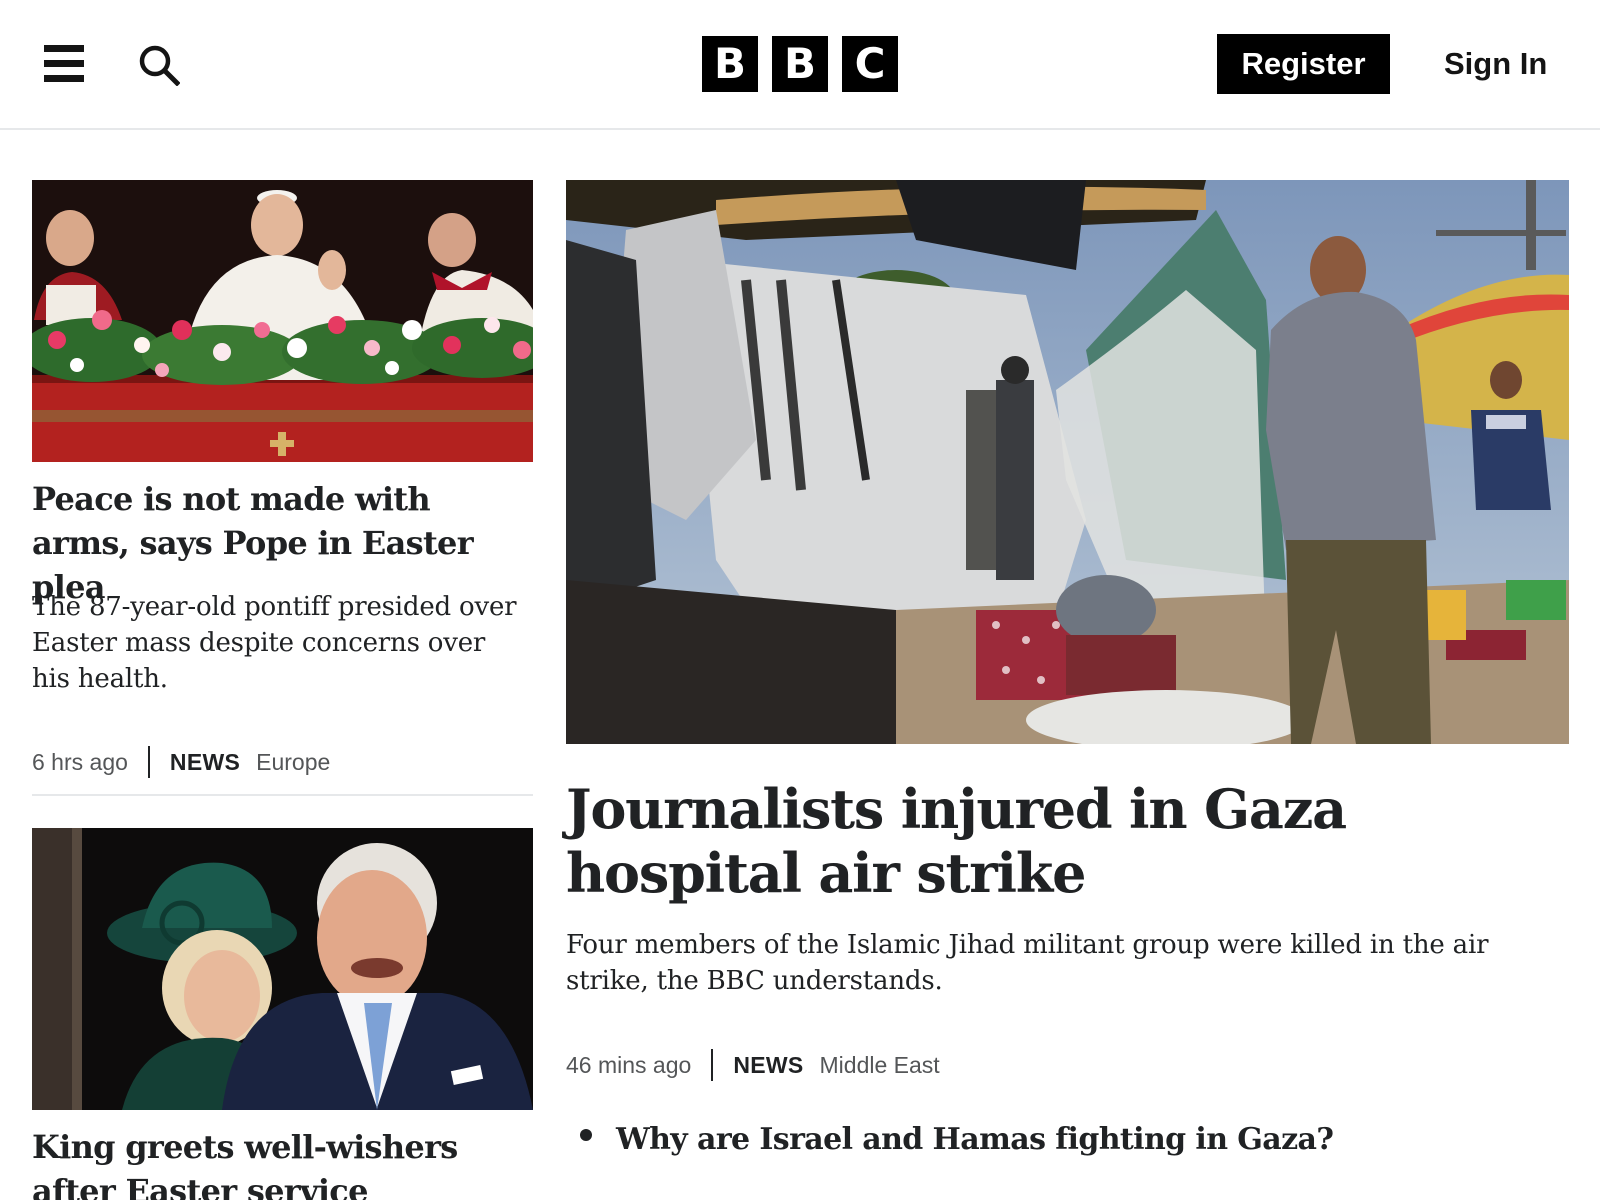 This screenshot has height=1200, width=1600. I want to click on logo-letter-b2: B, so click(800, 64).